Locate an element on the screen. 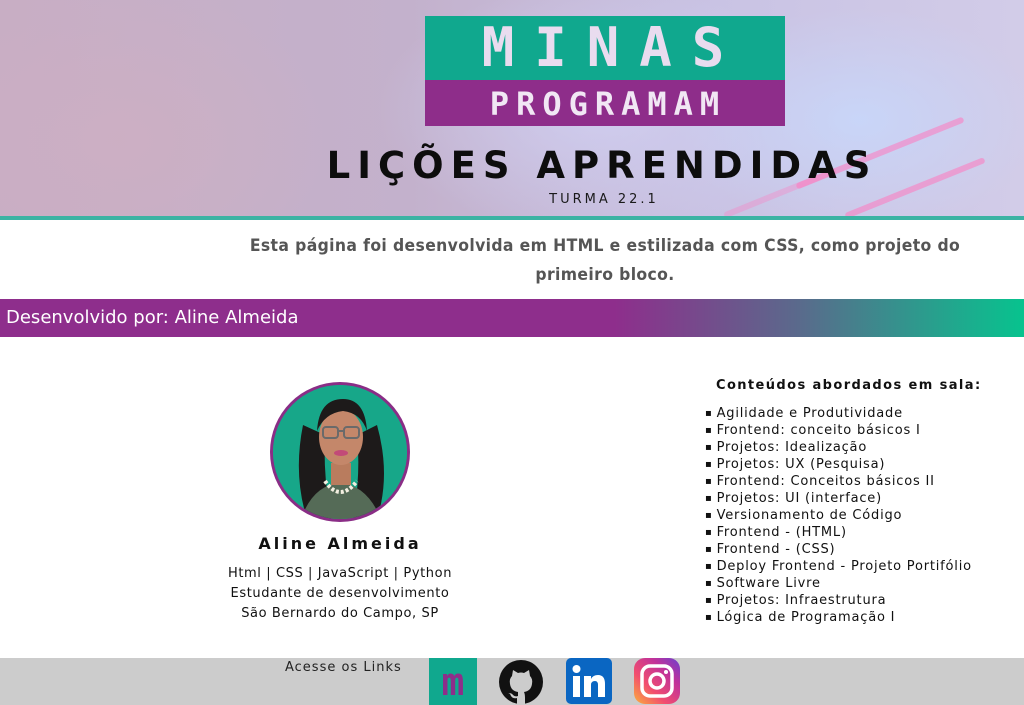  list-item: Frontend: conceito básicos I is located at coordinates (838, 430).